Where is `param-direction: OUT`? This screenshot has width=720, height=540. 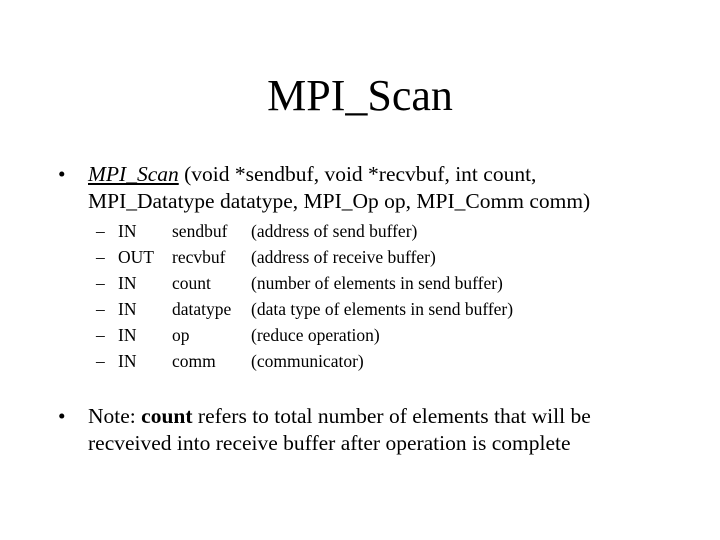 param-direction: OUT is located at coordinates (136, 257).